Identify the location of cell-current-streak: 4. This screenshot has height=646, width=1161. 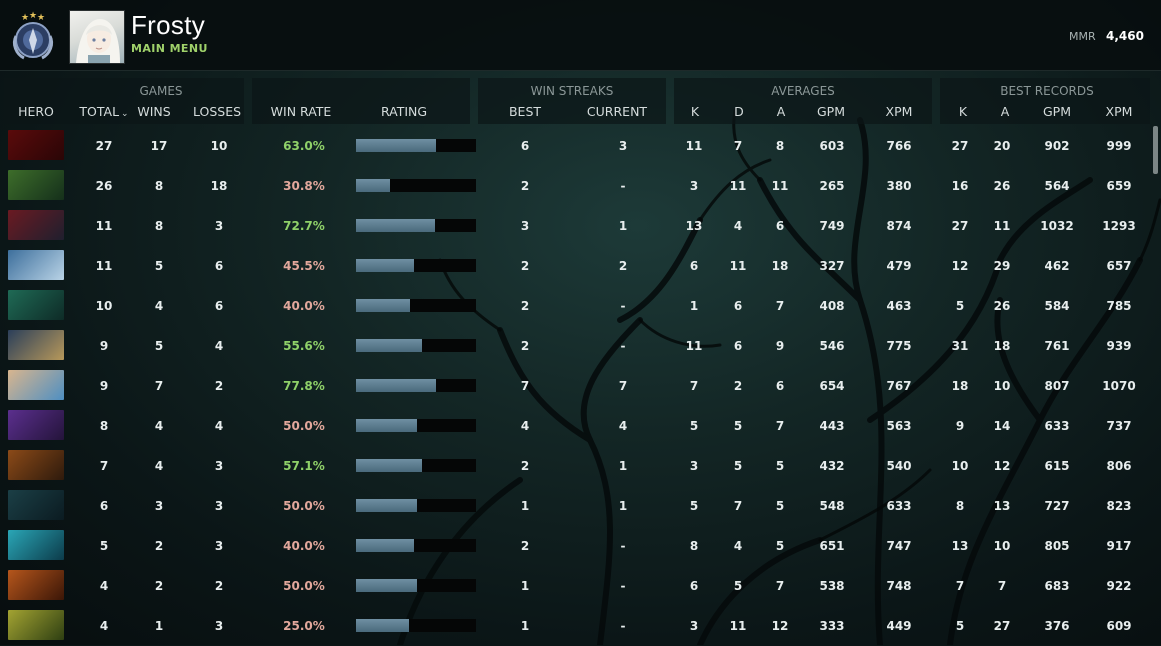
(623, 426).